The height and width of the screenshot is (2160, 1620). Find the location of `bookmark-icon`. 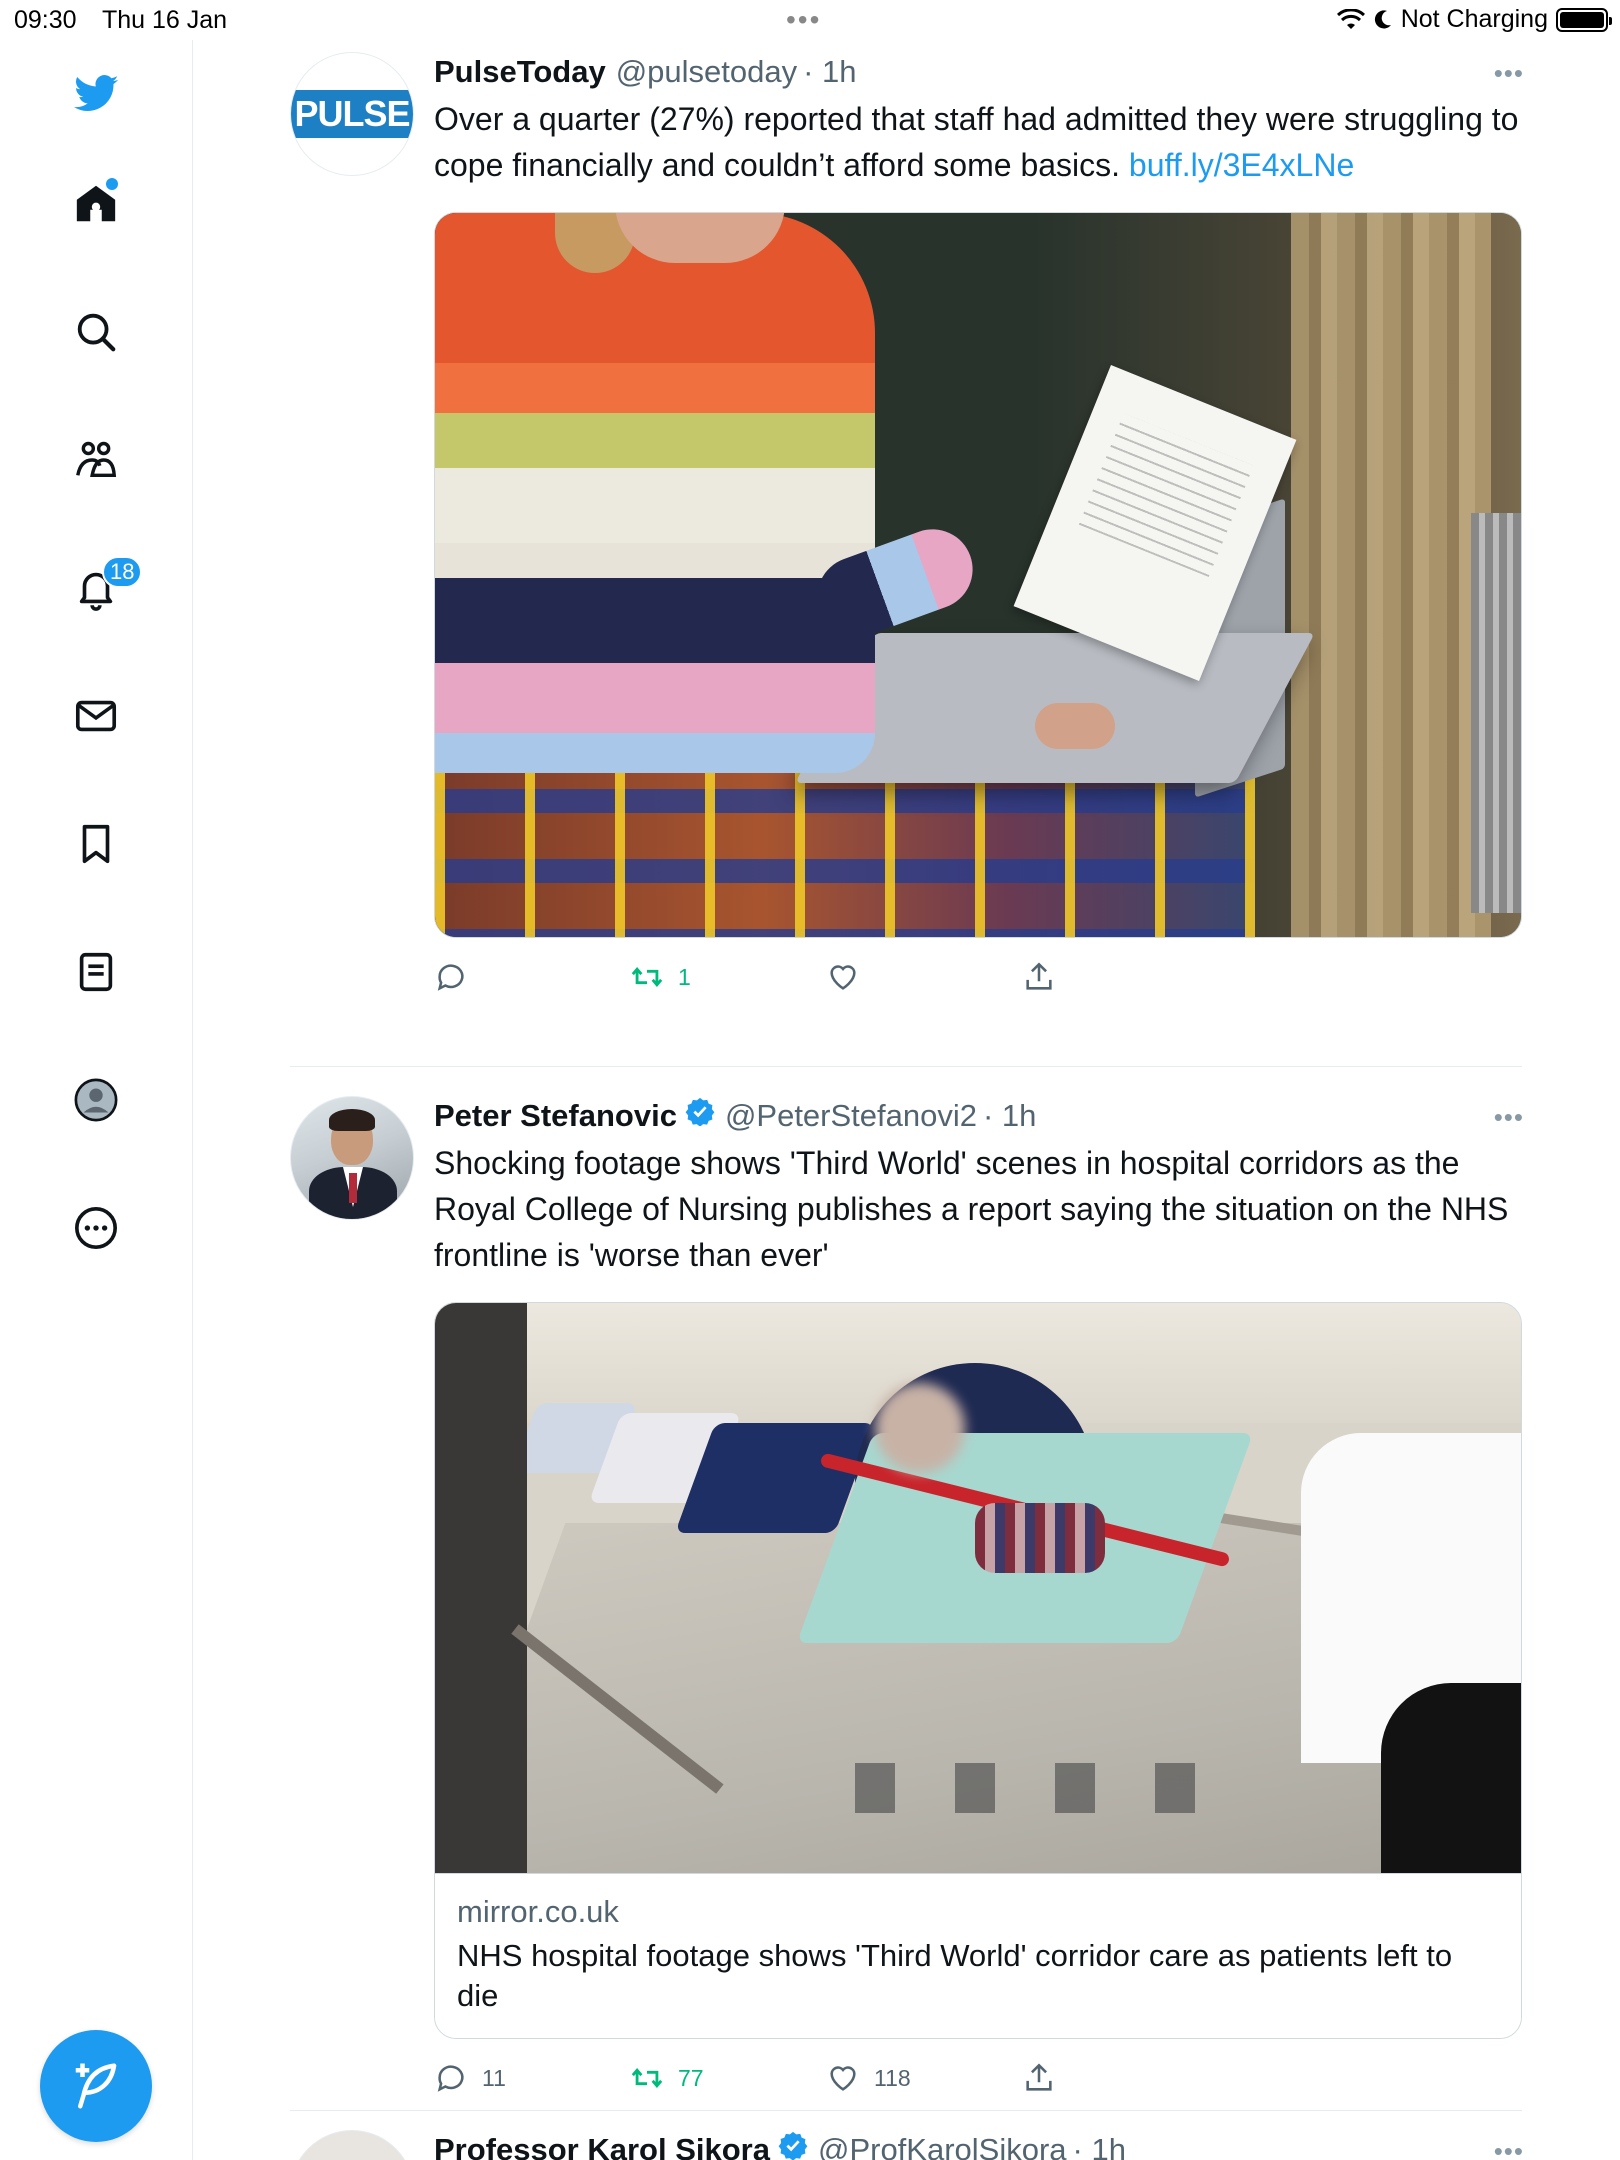

bookmark-icon is located at coordinates (96, 844).